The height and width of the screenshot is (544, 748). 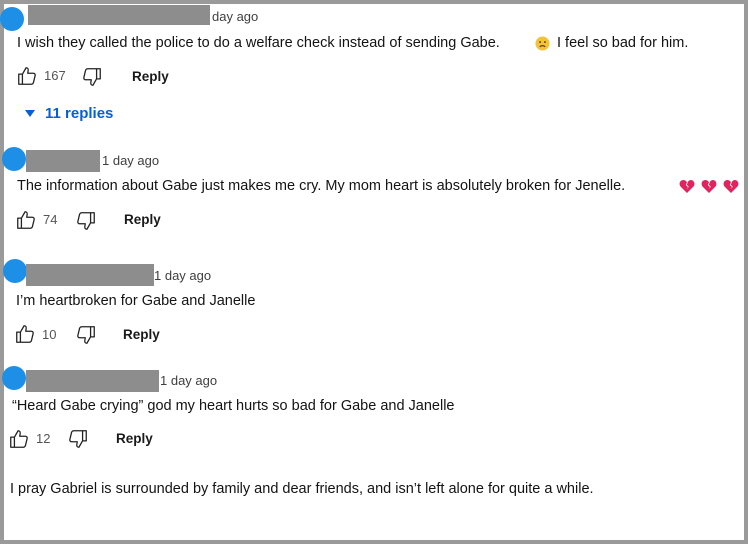 What do you see at coordinates (50, 219) in the screenshot?
I see `like-count: 74` at bounding box center [50, 219].